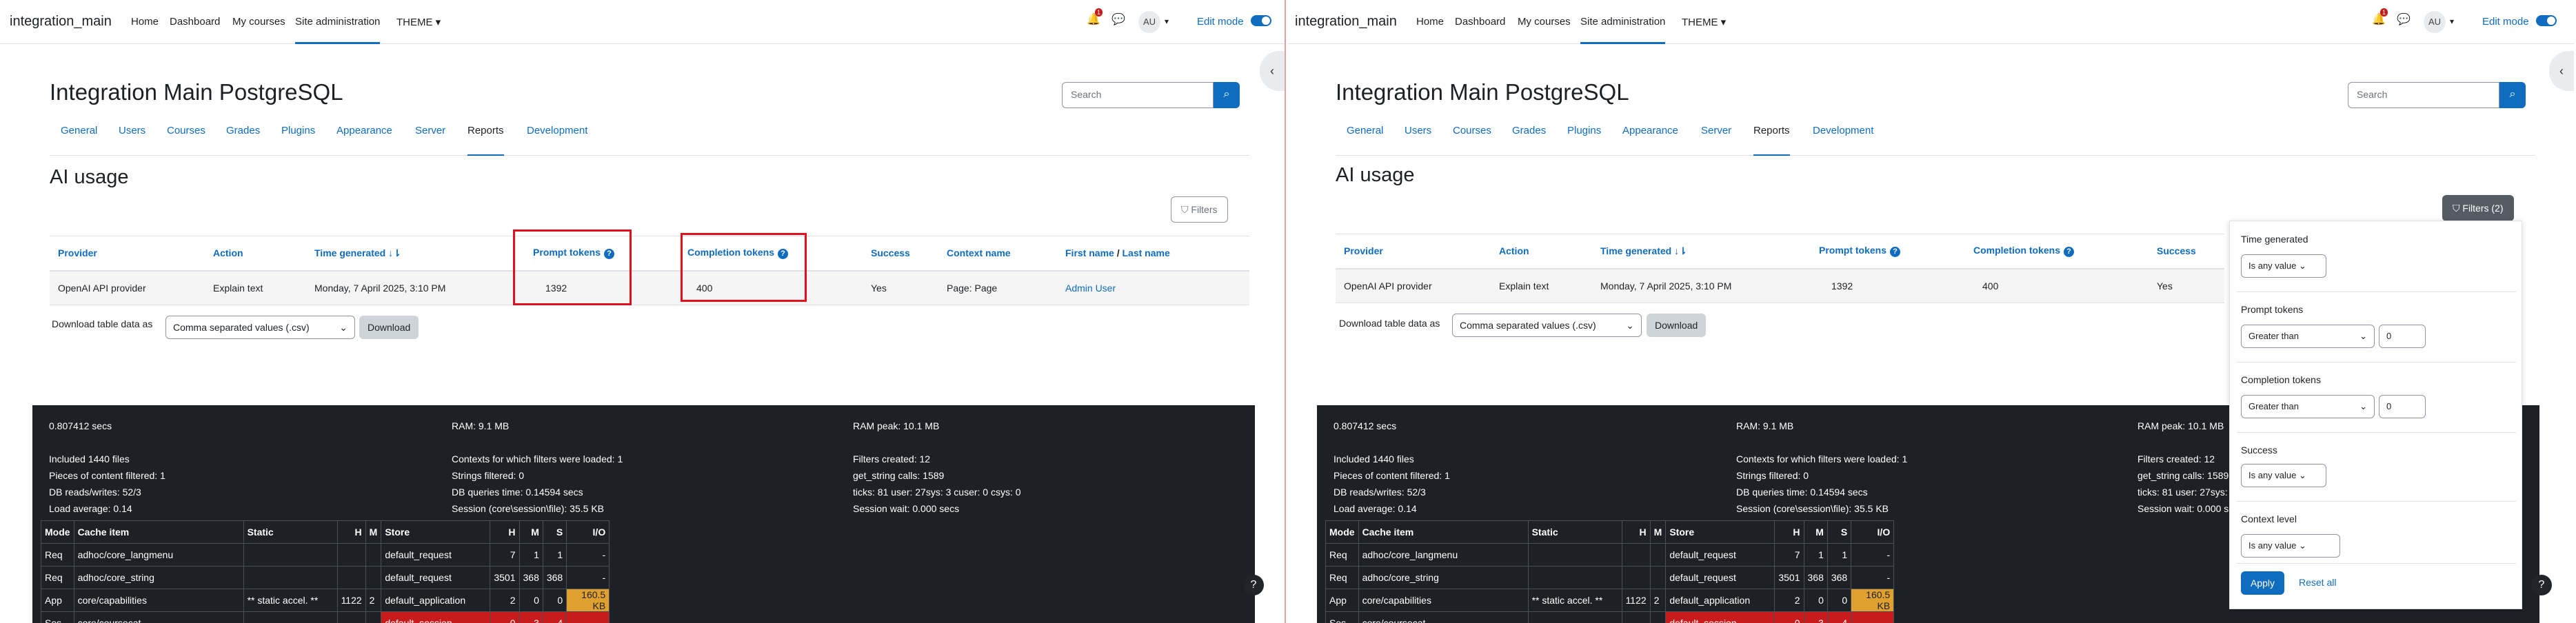 This screenshot has width=2576, height=623. What do you see at coordinates (588, 532) in the screenshot?
I see `perf-col: I/O` at bounding box center [588, 532].